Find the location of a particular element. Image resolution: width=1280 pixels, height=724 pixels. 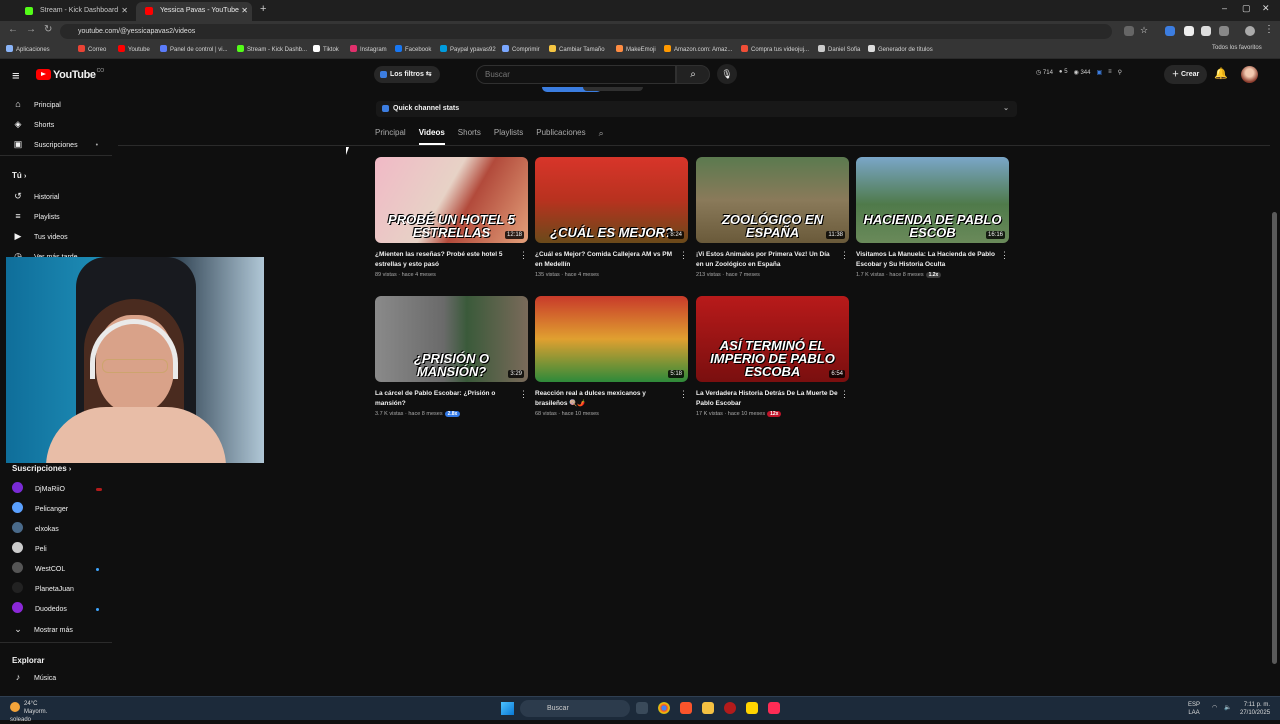

tiktok-icon is located at coordinates (774, 708).